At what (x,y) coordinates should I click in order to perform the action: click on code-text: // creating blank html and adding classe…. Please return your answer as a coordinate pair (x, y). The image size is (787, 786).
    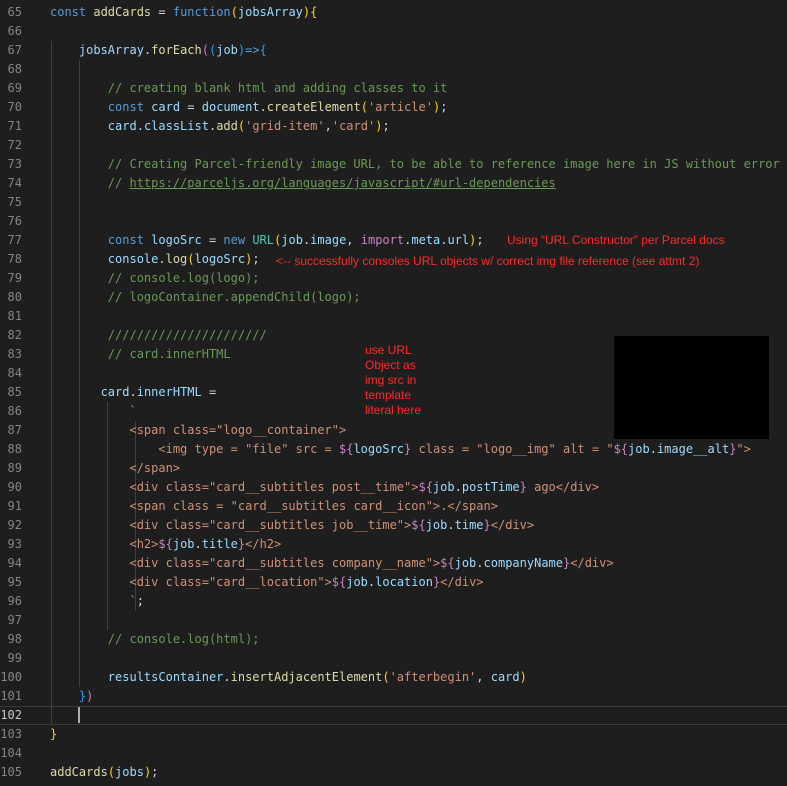
    Looking at the image, I should click on (249, 88).